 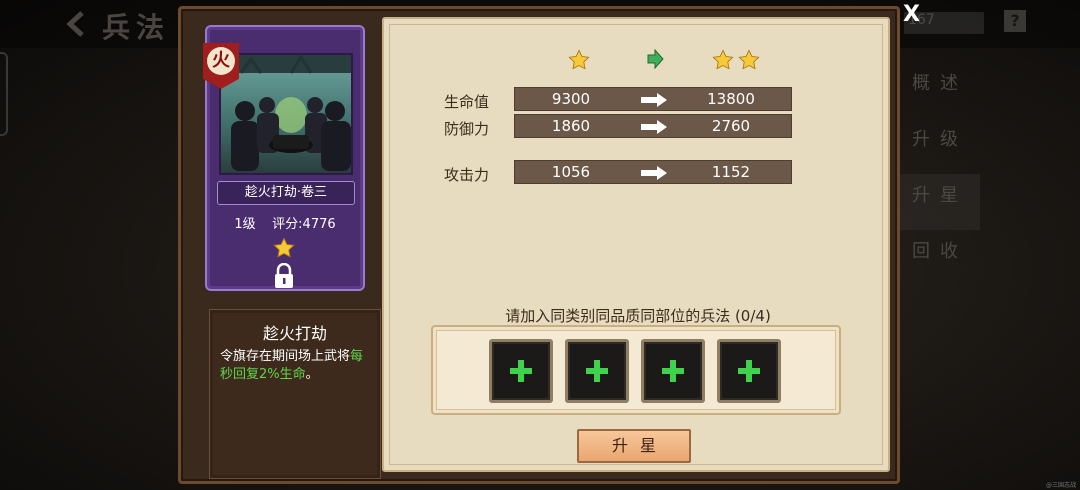 I want to click on stat-label-defense: 防御力, so click(x=467, y=129).